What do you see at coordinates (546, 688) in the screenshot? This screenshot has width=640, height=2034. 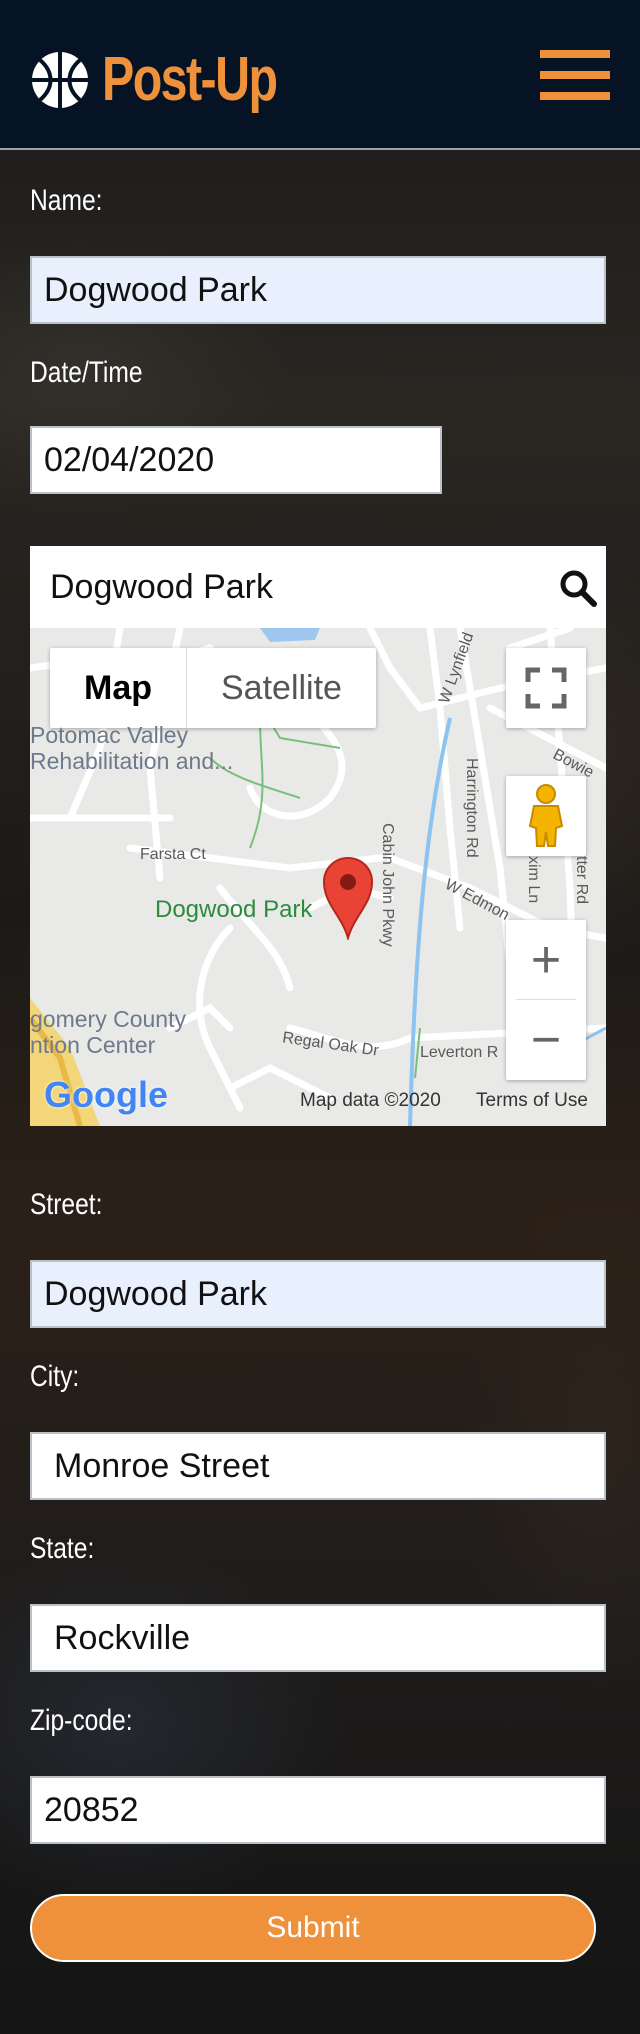 I see `fullscreen-icon` at bounding box center [546, 688].